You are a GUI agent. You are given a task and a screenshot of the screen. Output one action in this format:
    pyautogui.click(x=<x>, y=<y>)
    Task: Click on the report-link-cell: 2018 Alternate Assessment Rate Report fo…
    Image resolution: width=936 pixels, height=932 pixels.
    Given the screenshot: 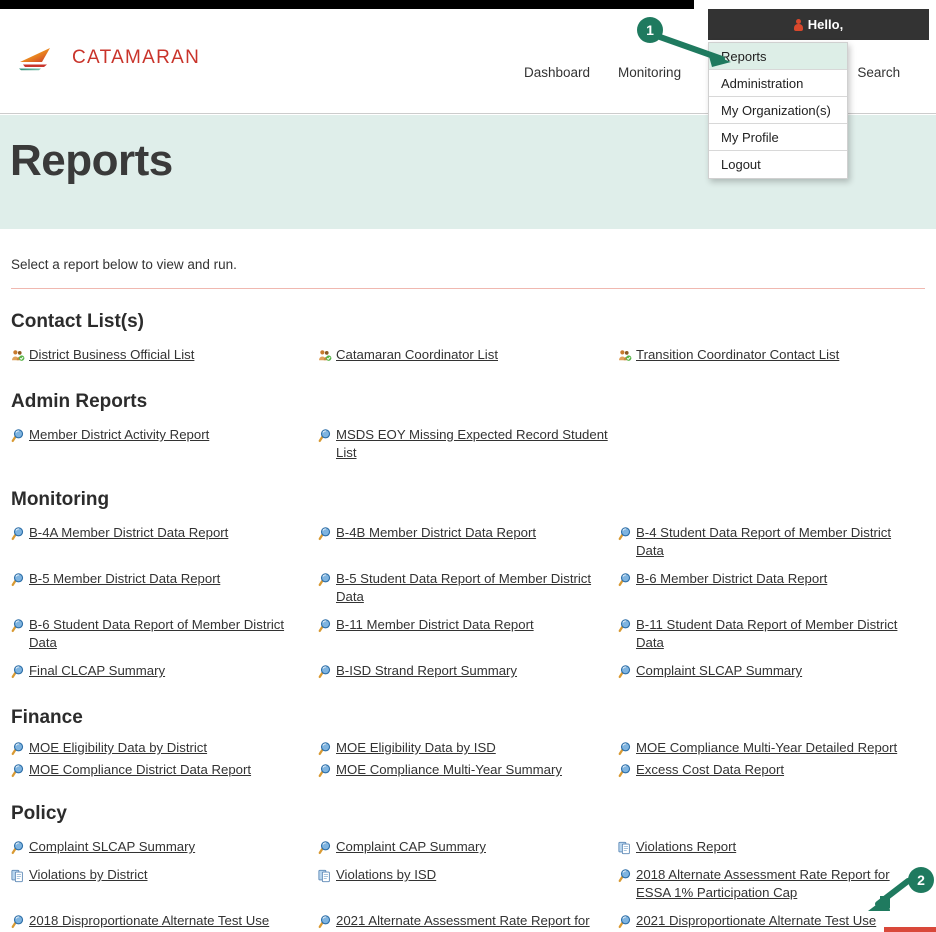 What is the action you would take?
    pyautogui.click(x=771, y=884)
    